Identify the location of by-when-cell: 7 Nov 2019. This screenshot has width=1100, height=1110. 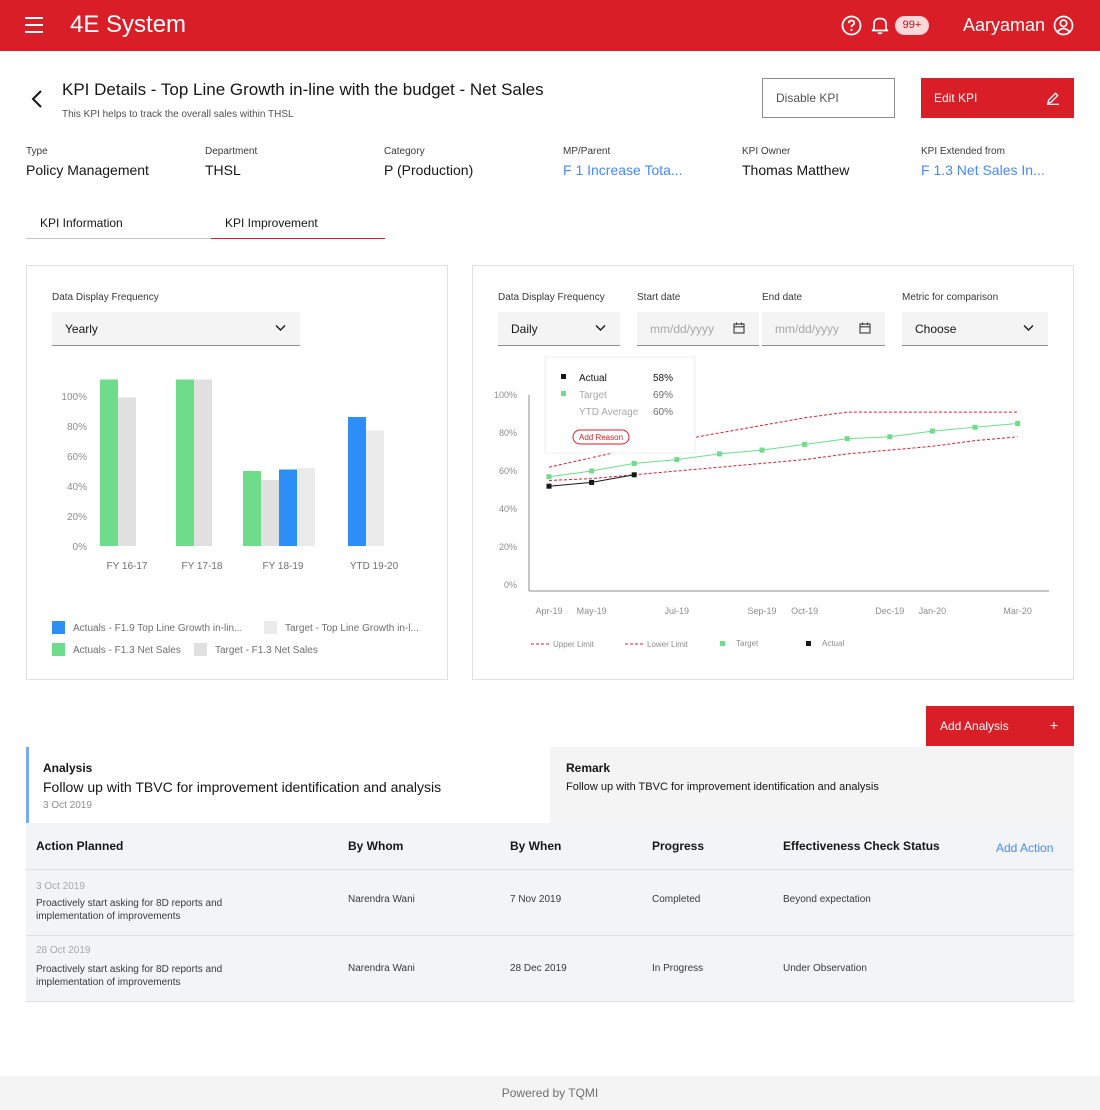
(536, 899).